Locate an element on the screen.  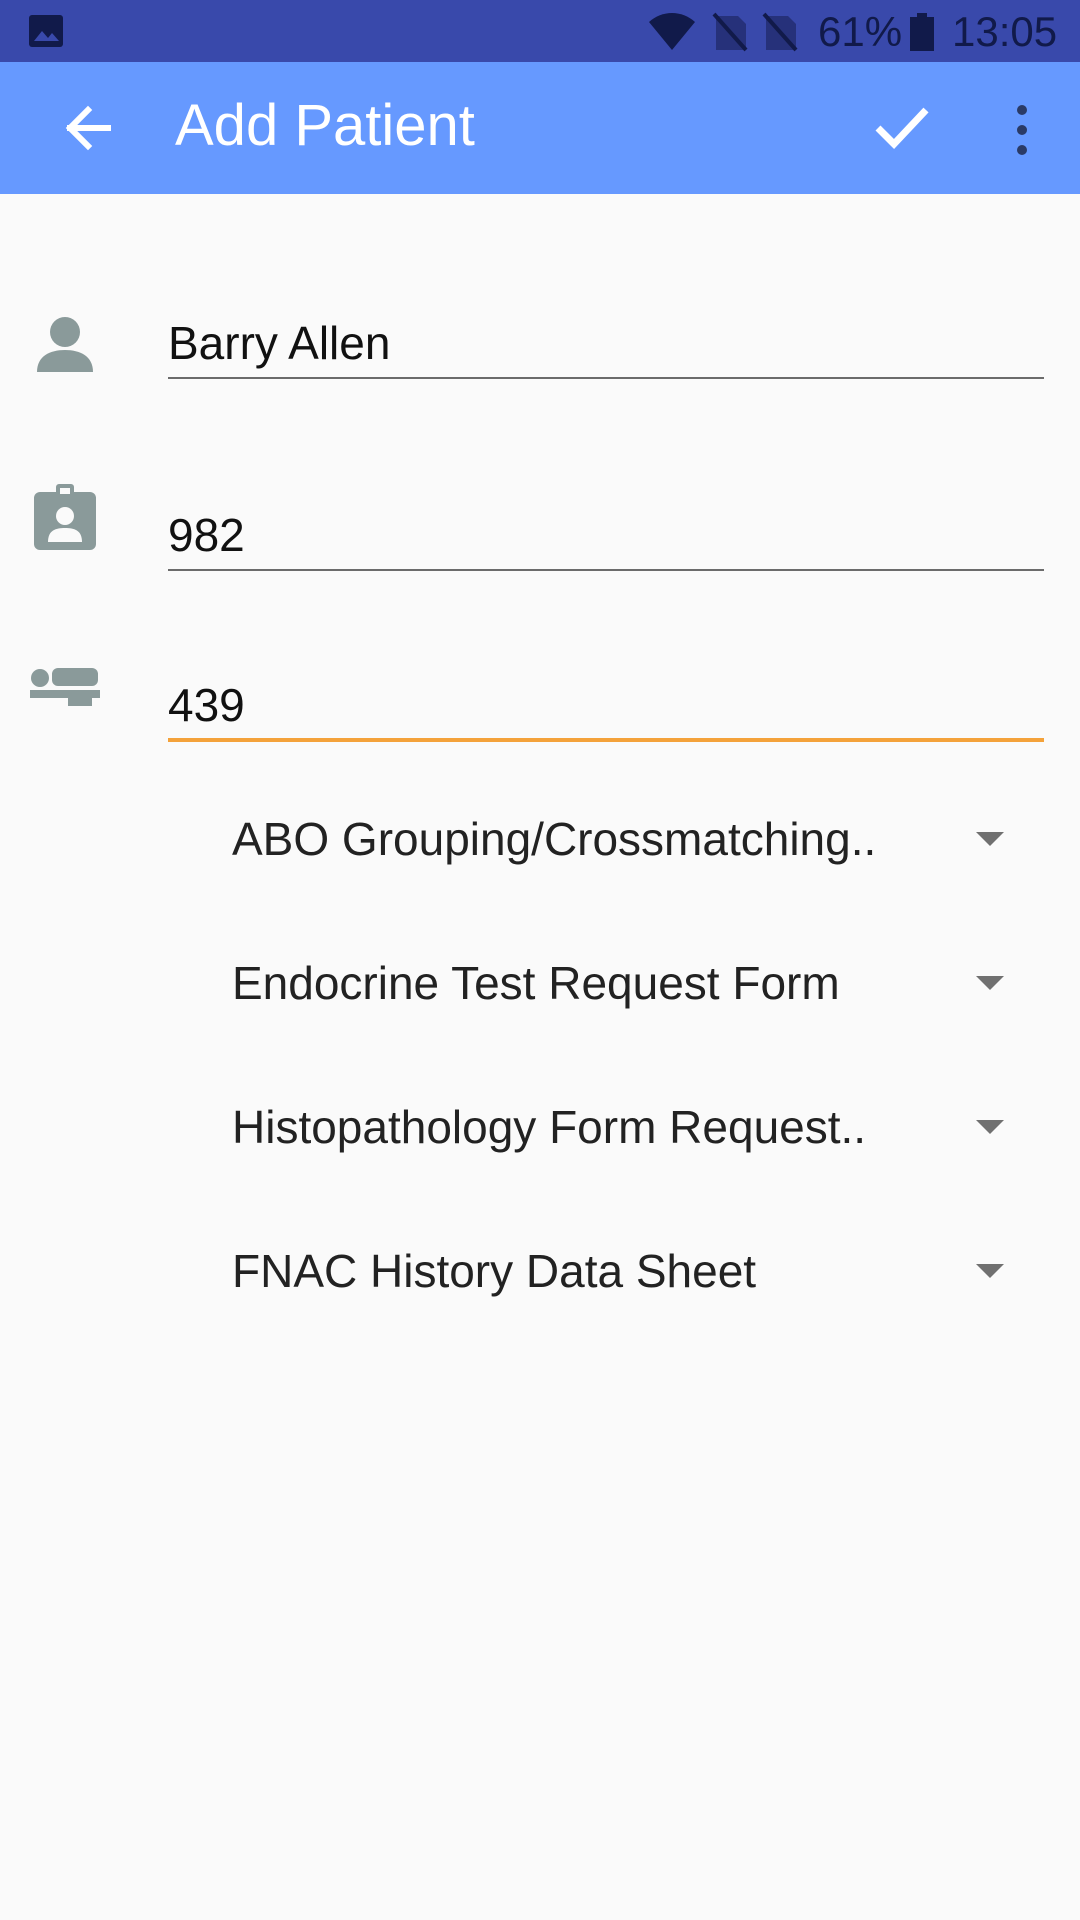
form-dropdown-endocrine: Endocrine Test Request Form is located at coordinates (622, 983).